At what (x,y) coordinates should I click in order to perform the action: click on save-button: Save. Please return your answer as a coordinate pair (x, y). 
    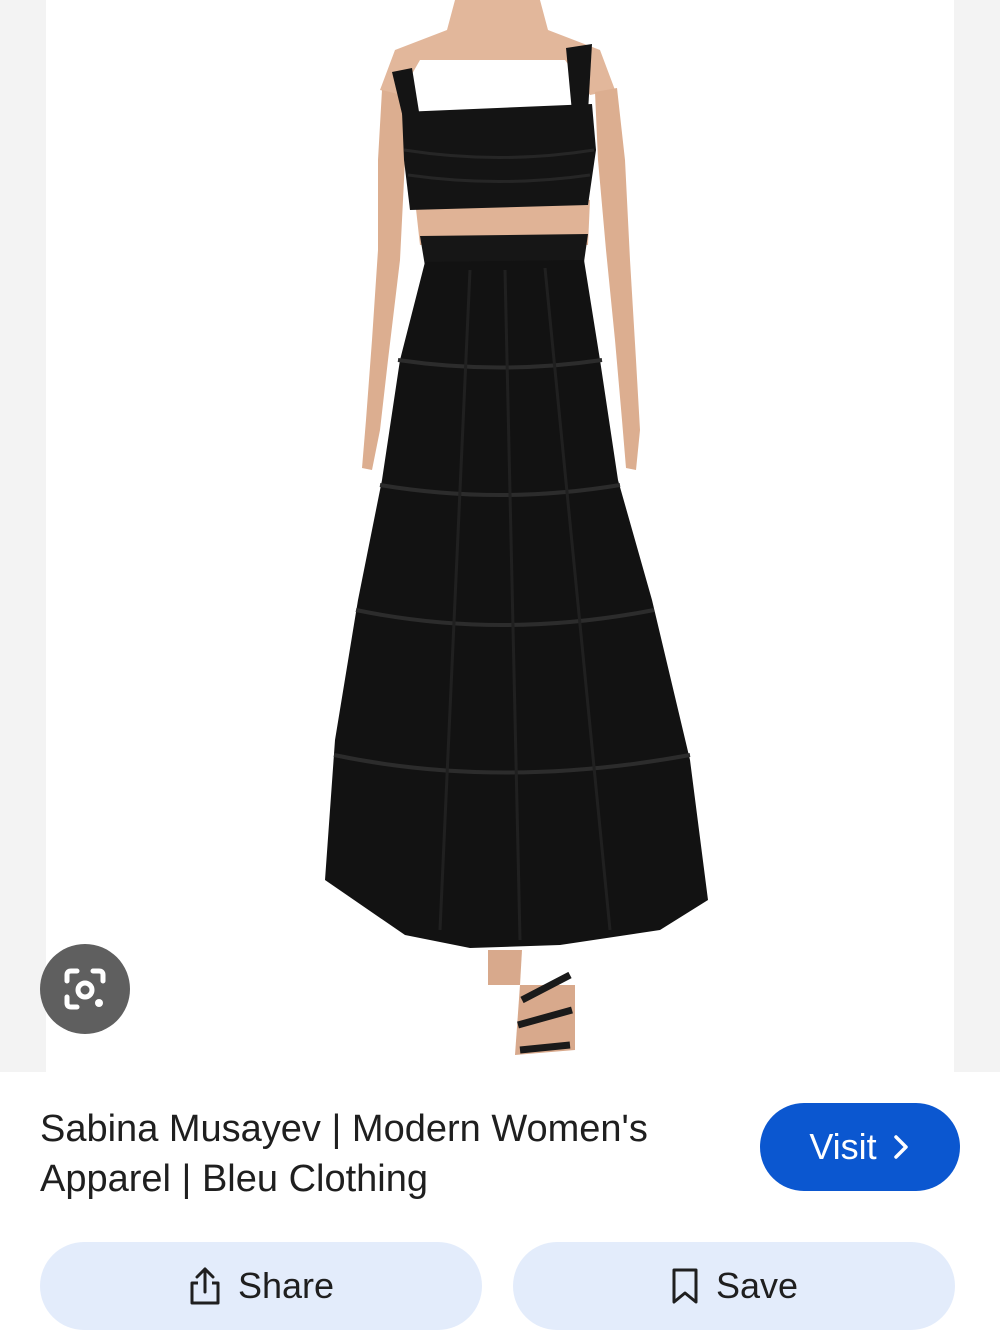
    Looking at the image, I should click on (734, 1286).